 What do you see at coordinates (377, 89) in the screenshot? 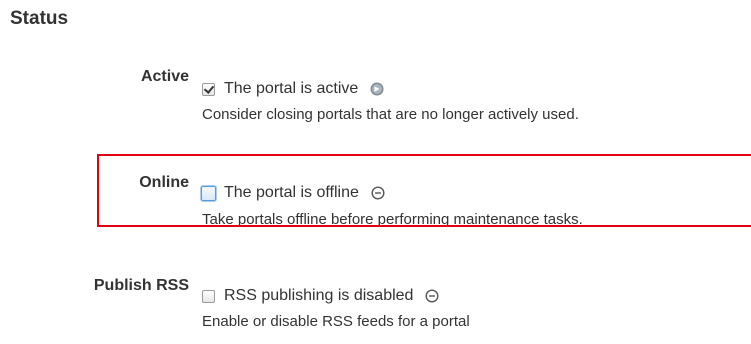
I see `active-state-icon` at bounding box center [377, 89].